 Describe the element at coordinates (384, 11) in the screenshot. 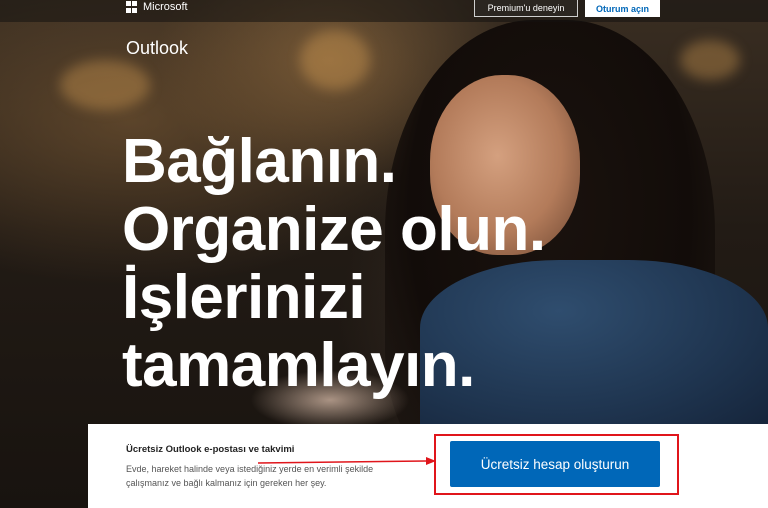

I see `top-navigation-bar: Microsoft Premium'u deneyin Oturum açın` at that location.